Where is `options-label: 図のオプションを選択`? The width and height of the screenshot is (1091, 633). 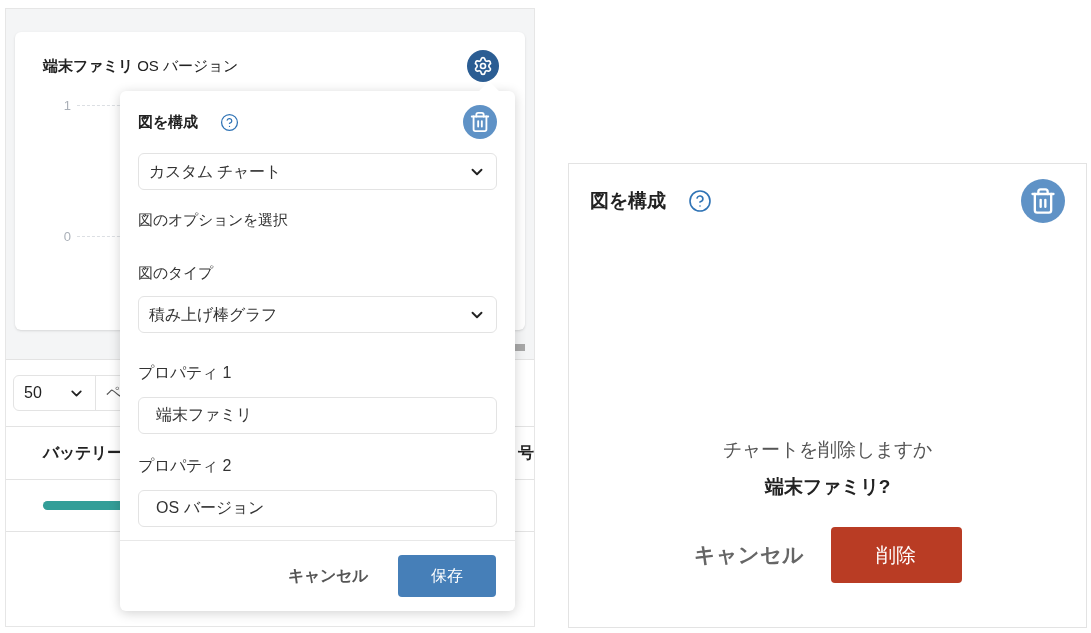
options-label: 図のオプションを選択 is located at coordinates (213, 220).